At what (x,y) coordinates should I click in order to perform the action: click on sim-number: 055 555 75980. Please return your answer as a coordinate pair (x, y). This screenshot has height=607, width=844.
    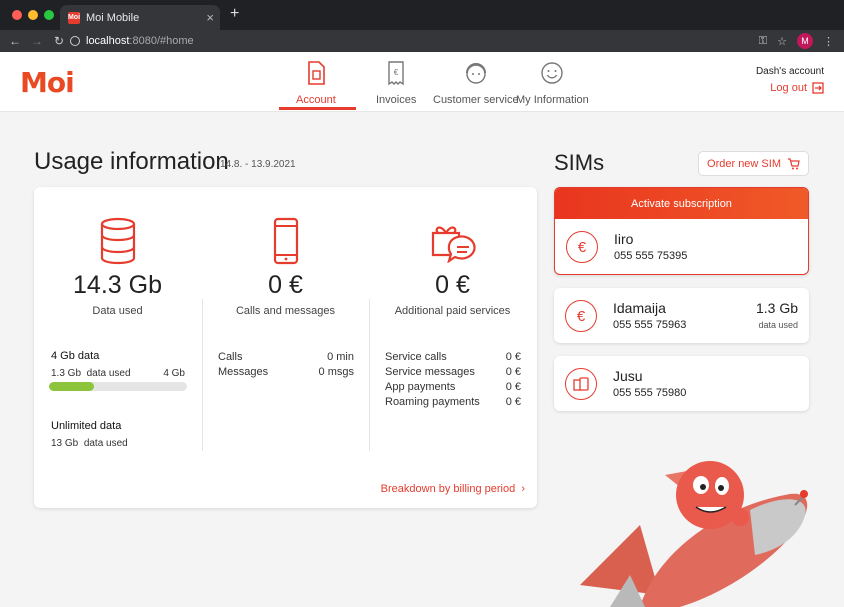
    Looking at the image, I should click on (650, 393).